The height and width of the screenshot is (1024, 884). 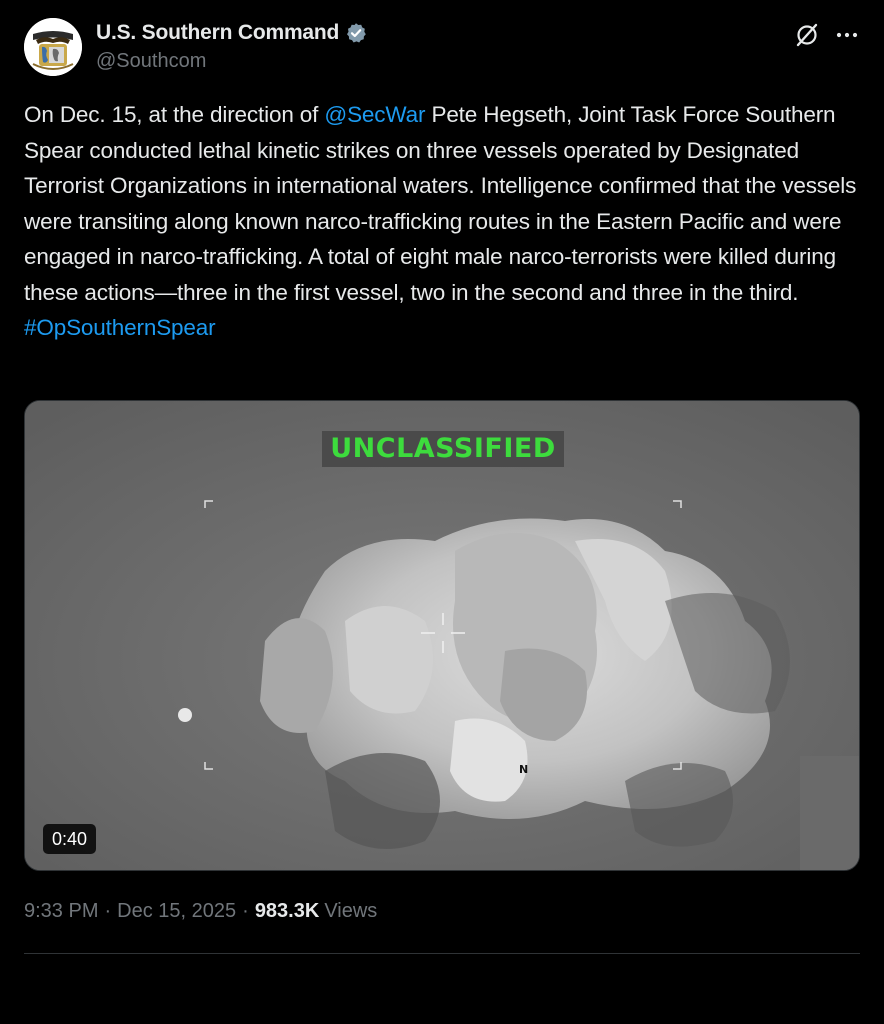 What do you see at coordinates (287, 911) in the screenshot?
I see `views-count: 983.3K` at bounding box center [287, 911].